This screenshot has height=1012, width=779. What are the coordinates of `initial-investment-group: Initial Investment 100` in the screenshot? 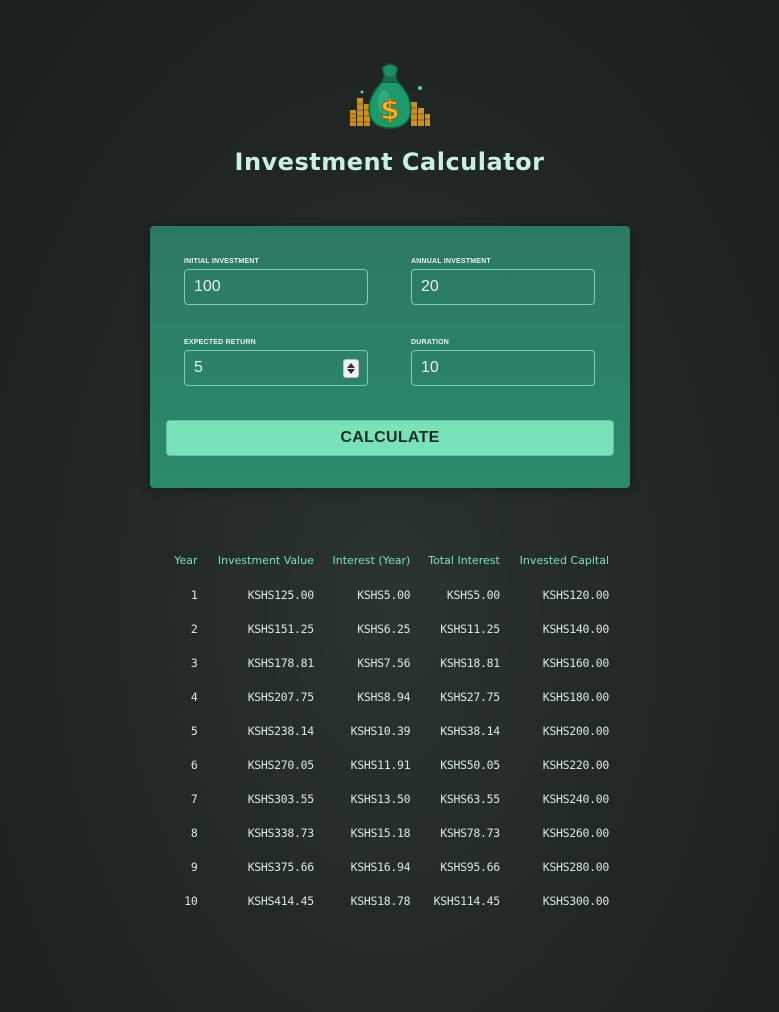 It's located at (276, 281).